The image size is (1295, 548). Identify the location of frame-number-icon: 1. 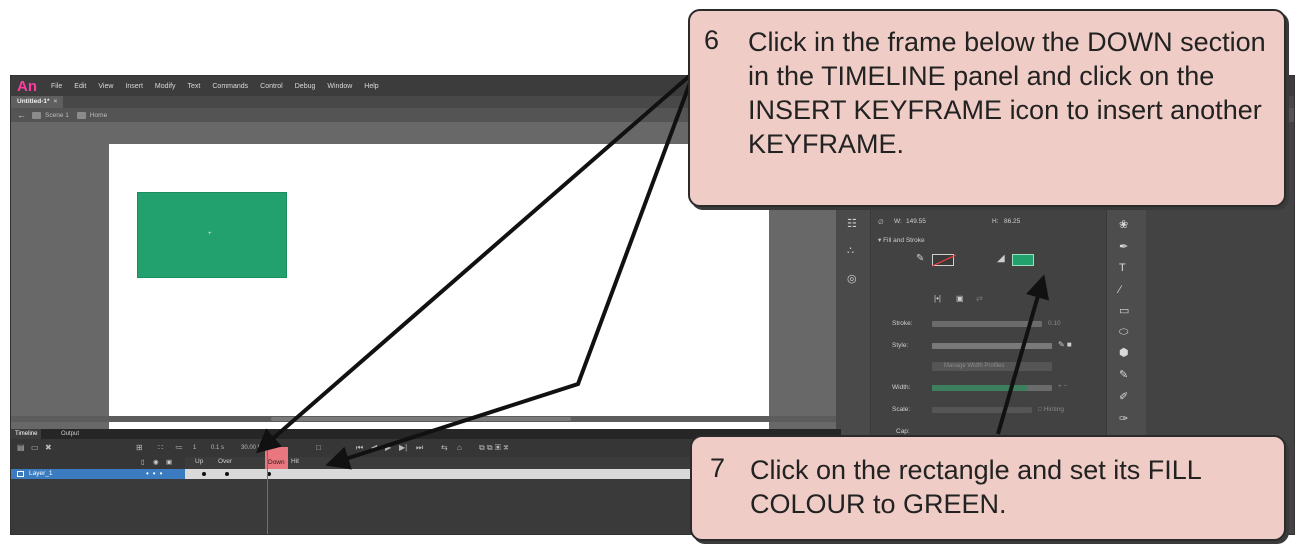
(195, 448).